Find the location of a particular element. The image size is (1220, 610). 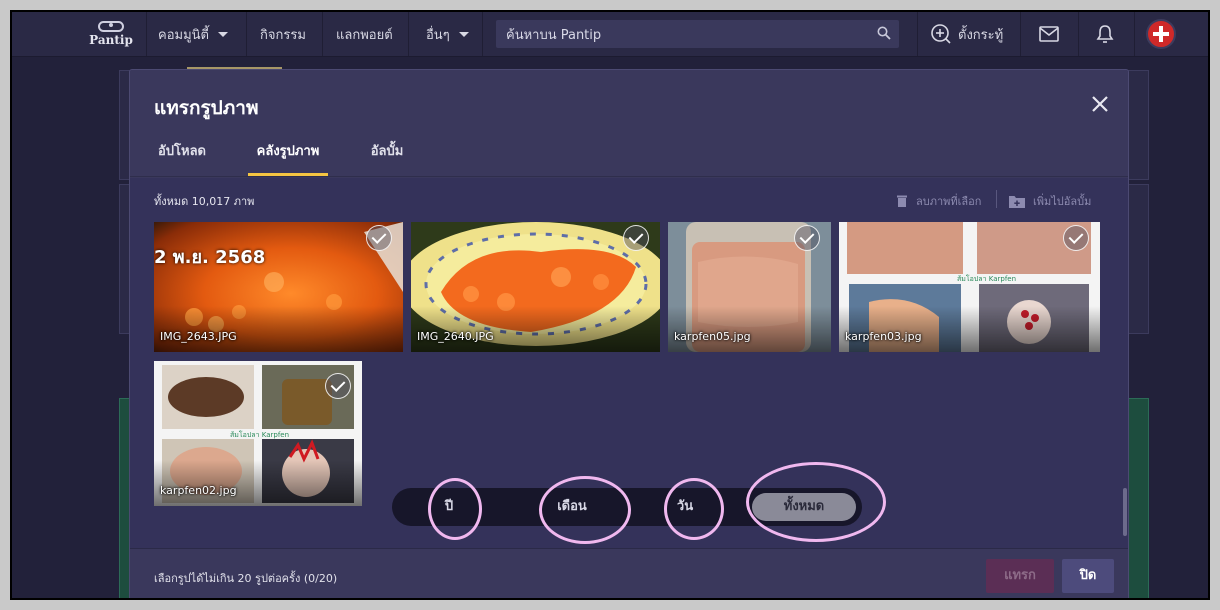

image-thumbnail: ส้มโอปลา Karpfen karpfen03.jpg is located at coordinates (969, 287).